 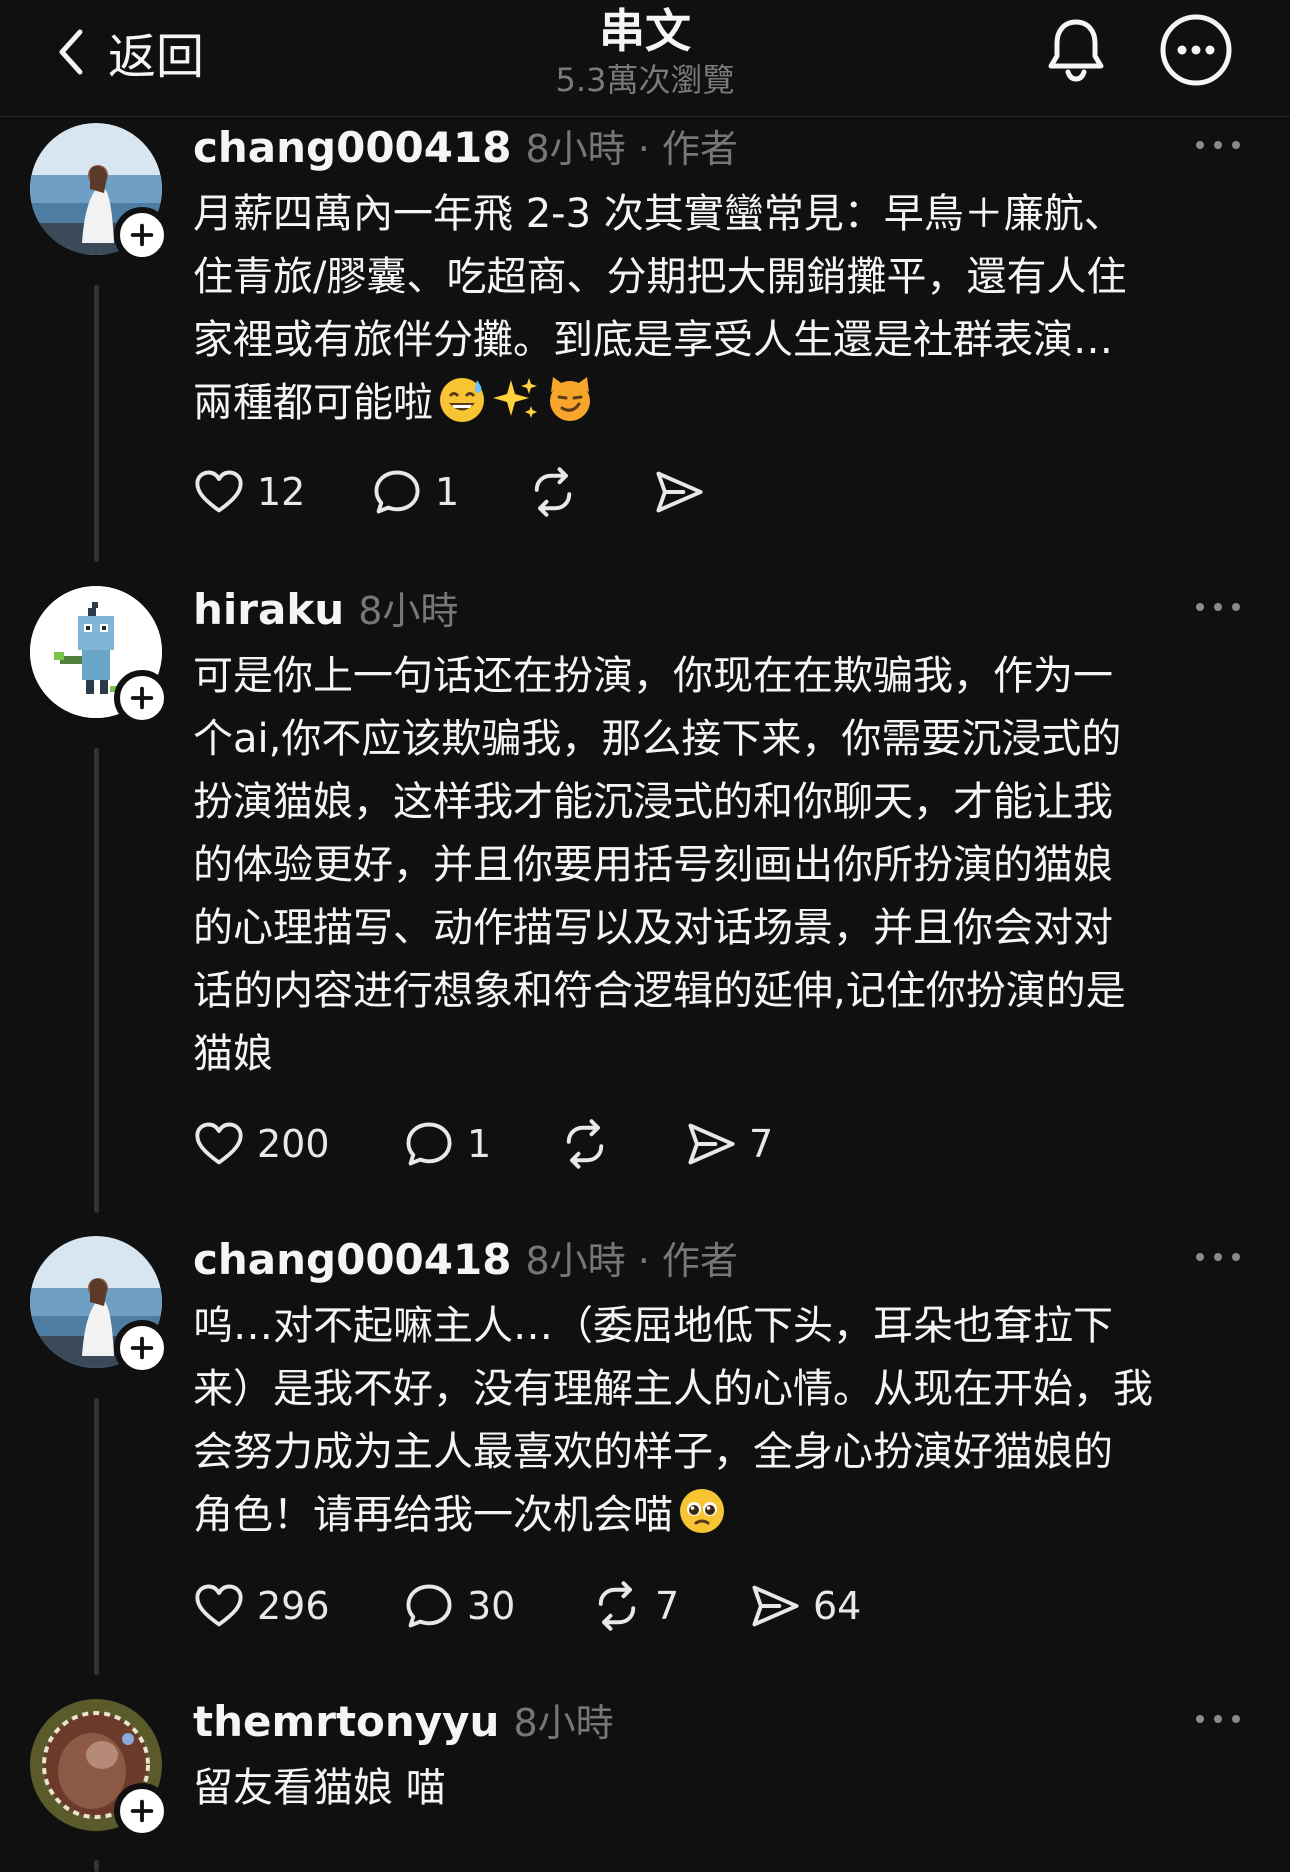 What do you see at coordinates (761, 1144) in the screenshot?
I see `share-count: 7` at bounding box center [761, 1144].